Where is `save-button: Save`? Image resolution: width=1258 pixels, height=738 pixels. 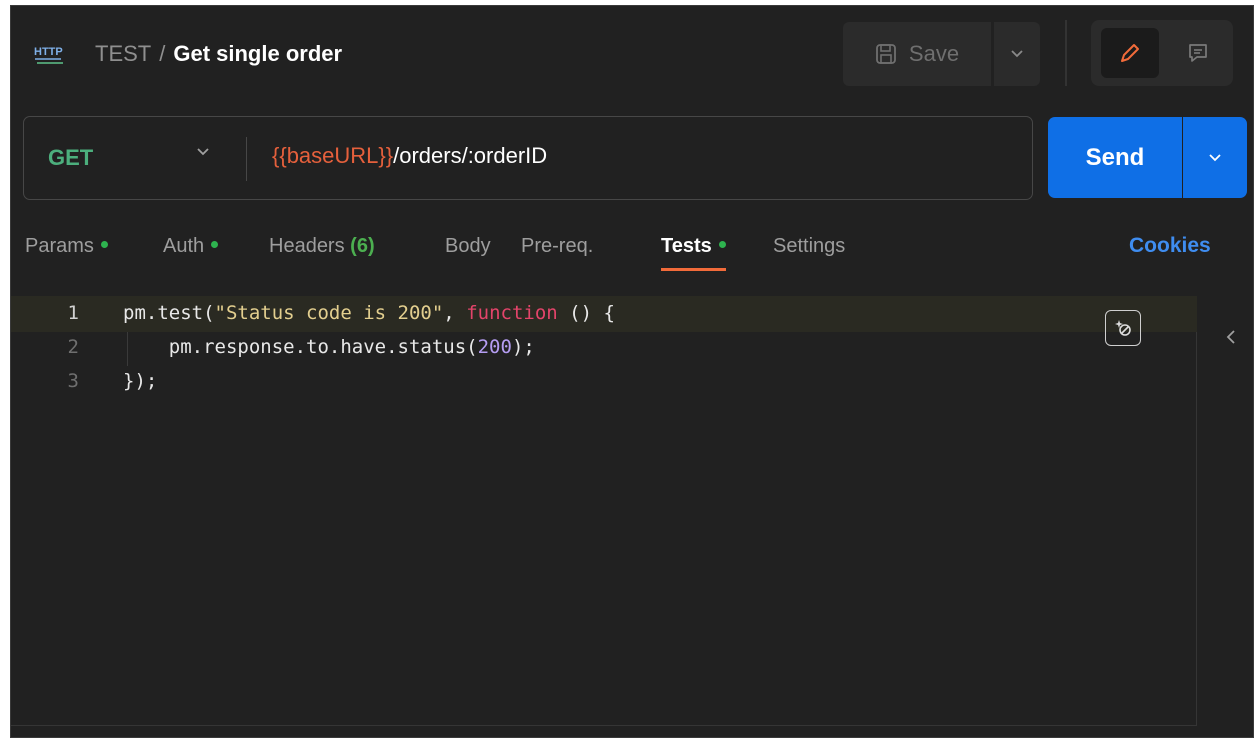 save-button: Save is located at coordinates (917, 54).